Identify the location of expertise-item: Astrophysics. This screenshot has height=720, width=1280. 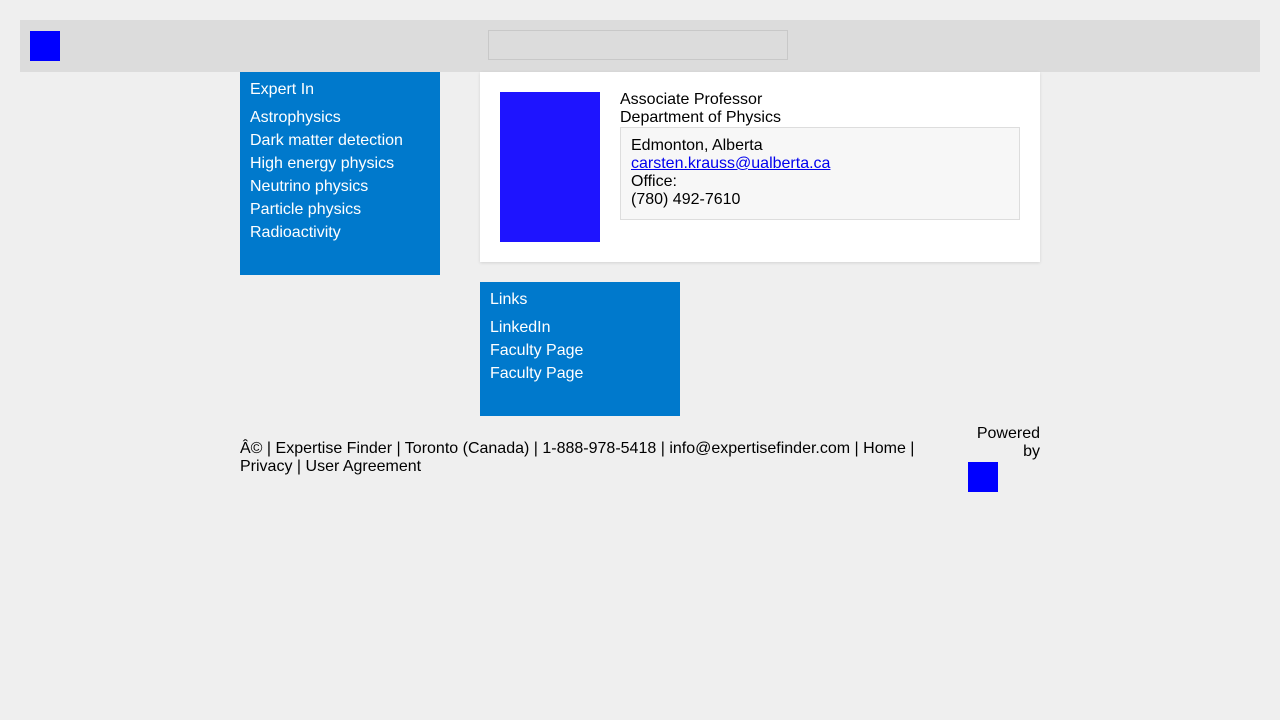
(340, 117).